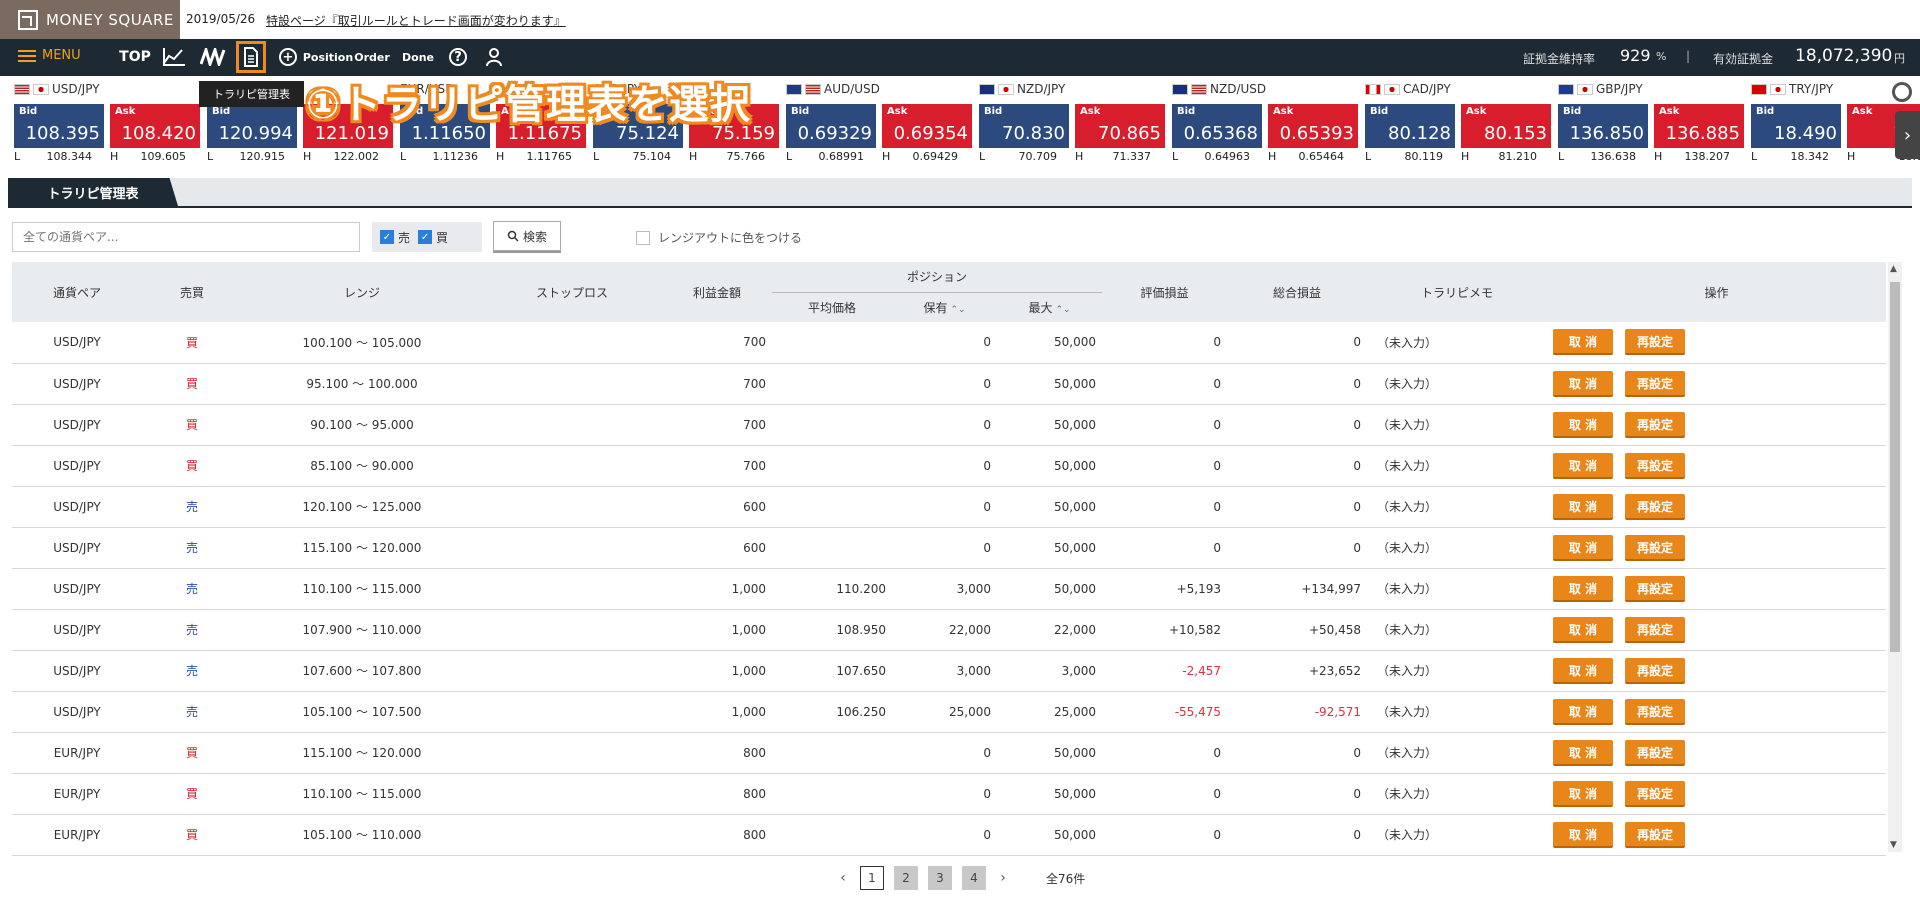 This screenshot has height=902, width=1920. I want to click on bid-button: Bid 70.830, so click(1024, 126).